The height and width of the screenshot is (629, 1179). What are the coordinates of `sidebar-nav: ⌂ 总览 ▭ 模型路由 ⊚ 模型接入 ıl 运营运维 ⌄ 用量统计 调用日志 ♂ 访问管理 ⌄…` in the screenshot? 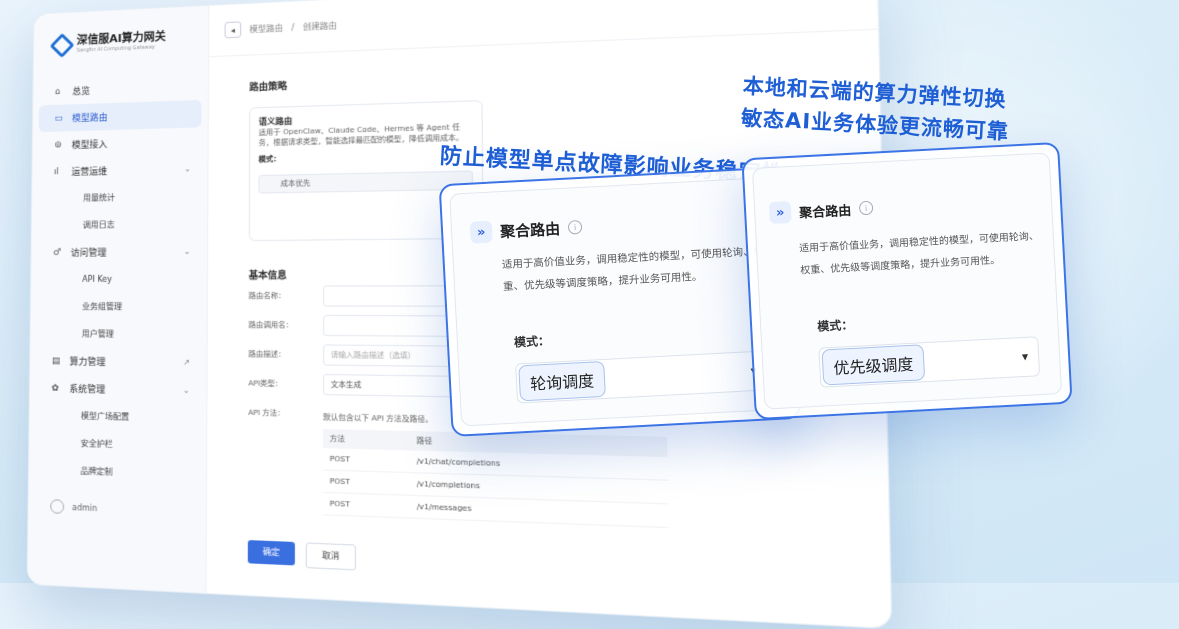 It's located at (118, 280).